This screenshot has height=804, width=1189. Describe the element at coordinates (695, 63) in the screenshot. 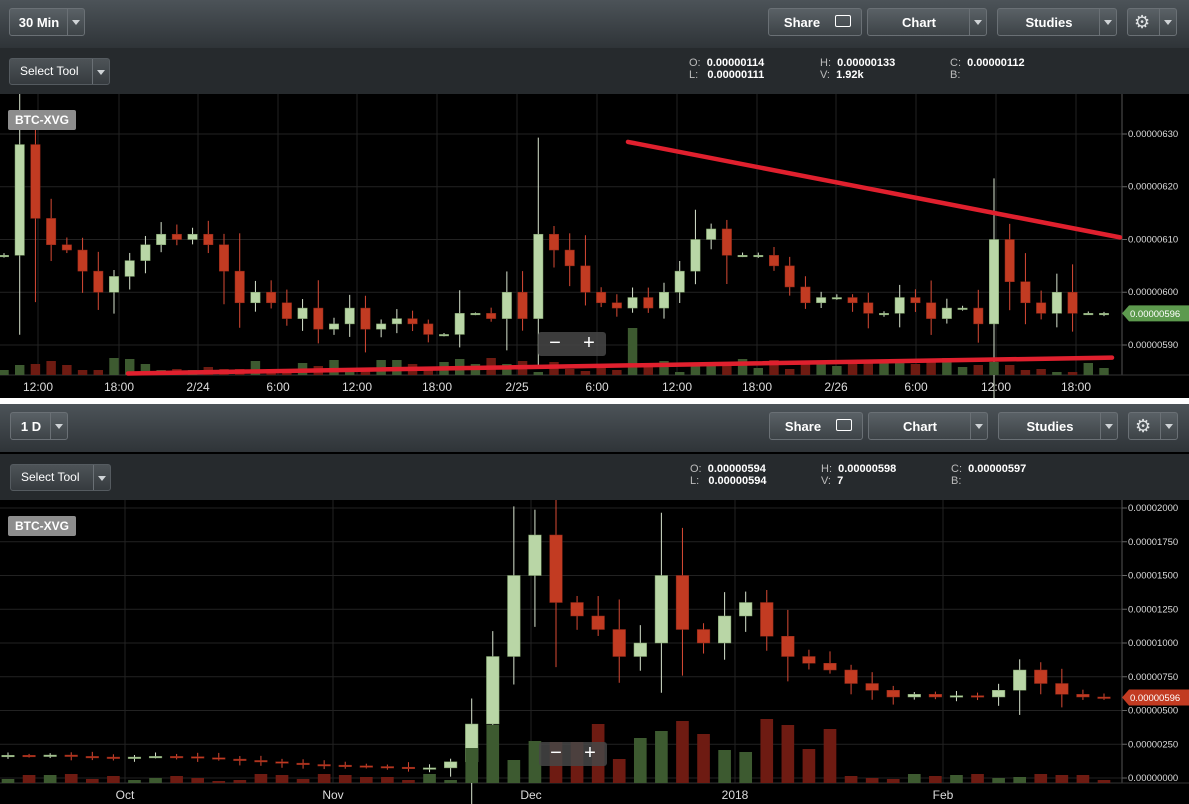

I see `open-label: O:` at that location.